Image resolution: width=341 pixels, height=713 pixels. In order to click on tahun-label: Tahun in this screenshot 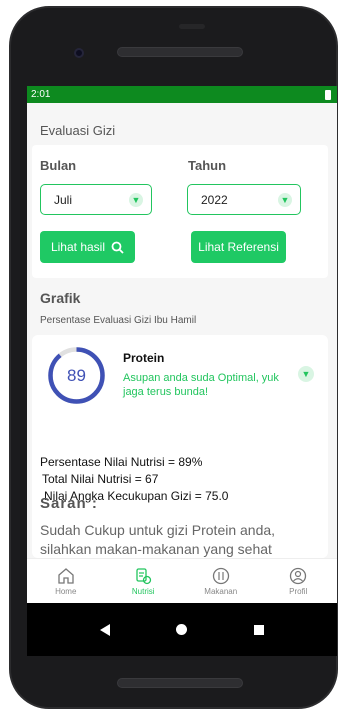, I will do `click(207, 165)`.